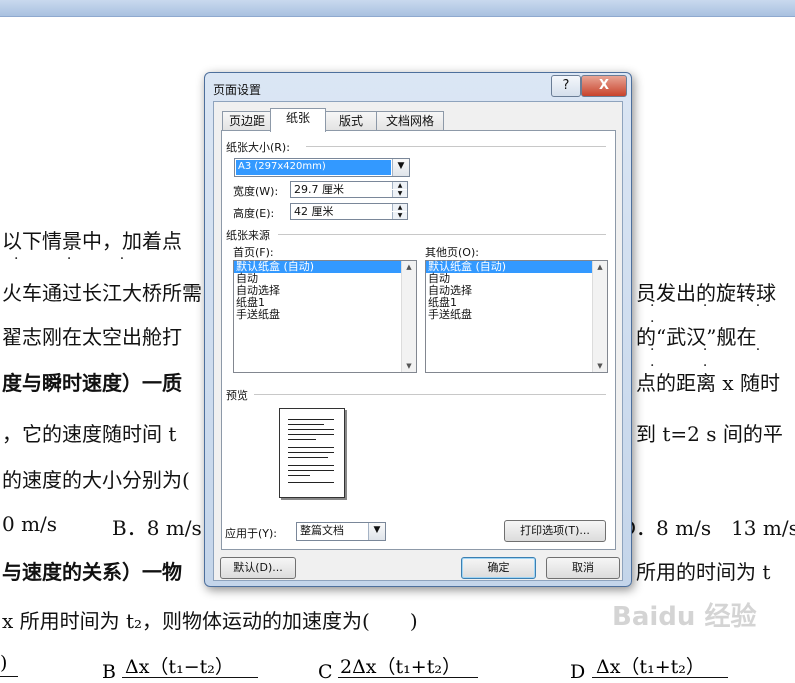 This screenshot has width=795, height=683. What do you see at coordinates (578, 672) in the screenshot?
I see `option-d: D` at bounding box center [578, 672].